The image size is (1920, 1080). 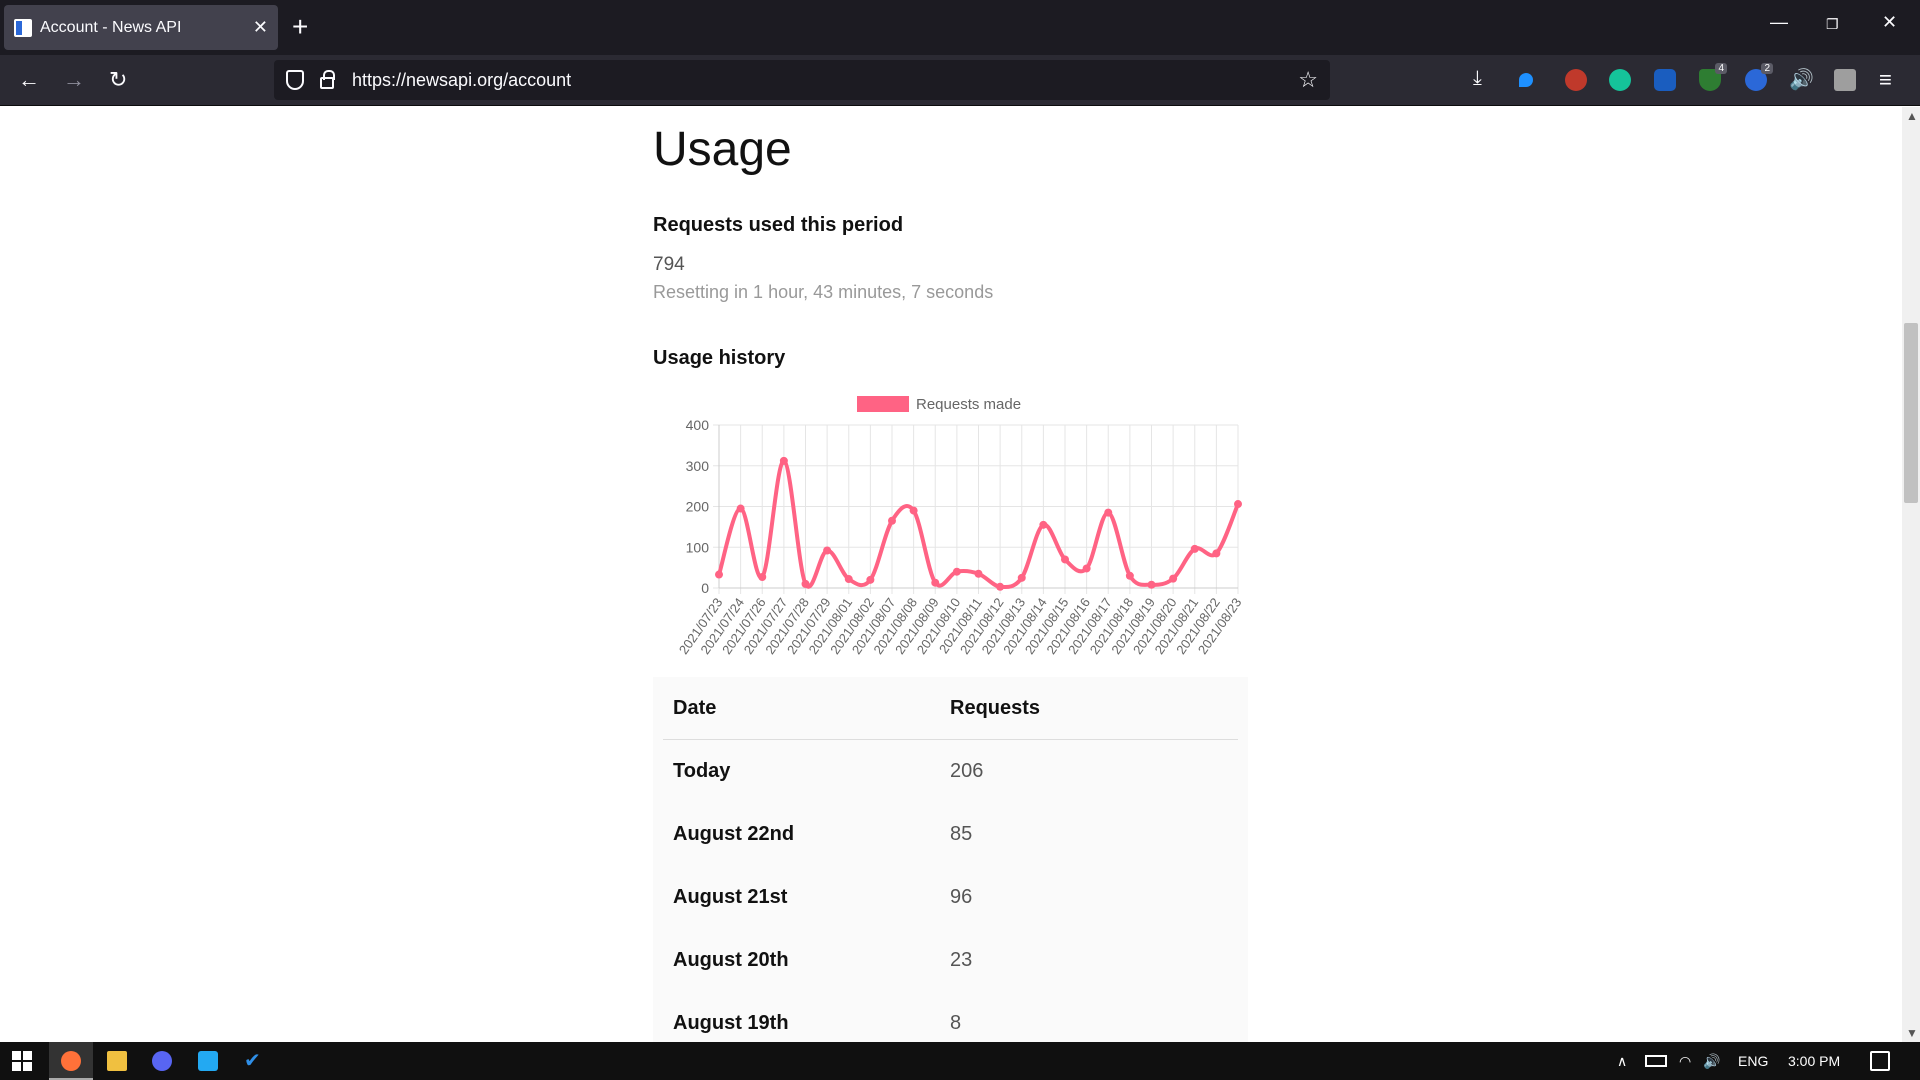 What do you see at coordinates (967, 771) in the screenshot?
I see `row-requests: 206` at bounding box center [967, 771].